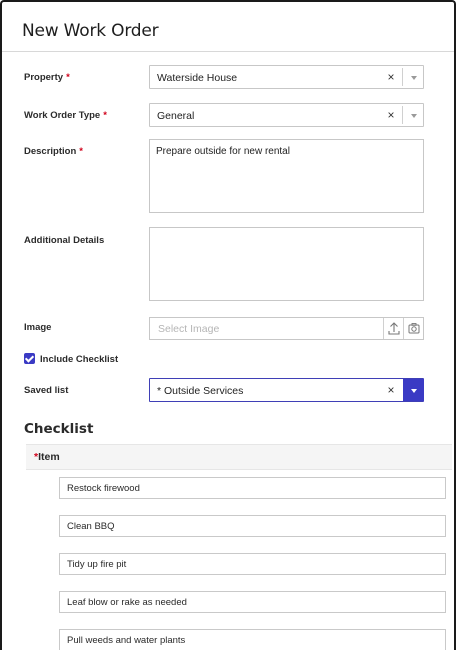 This screenshot has height=650, width=456. Describe the element at coordinates (79, 359) in the screenshot. I see `include-checklist-label: Include Checklist` at that location.